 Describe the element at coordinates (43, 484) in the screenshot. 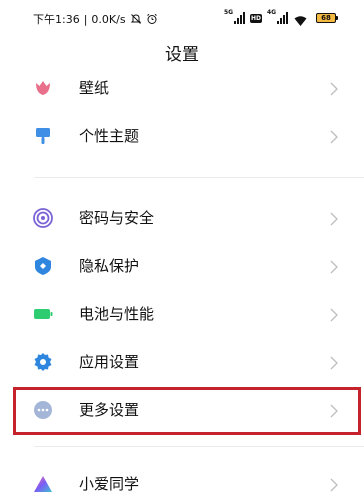

I see `xiaoai-icon` at that location.